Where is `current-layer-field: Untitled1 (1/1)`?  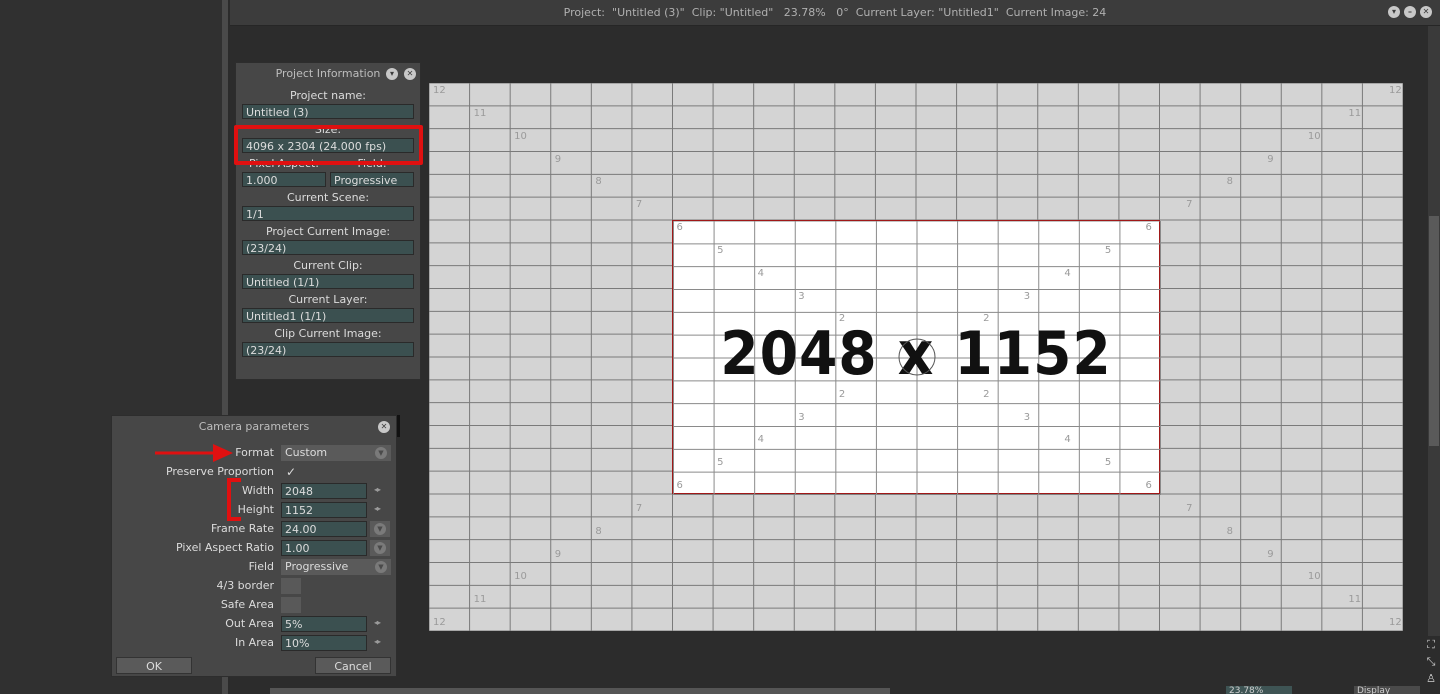 current-layer-field: Untitled1 (1/1) is located at coordinates (328, 315).